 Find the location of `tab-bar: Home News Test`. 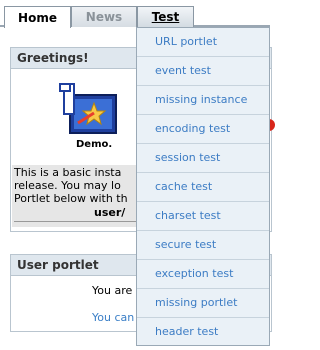

tab-bar: Home News Test is located at coordinates (135, 14).